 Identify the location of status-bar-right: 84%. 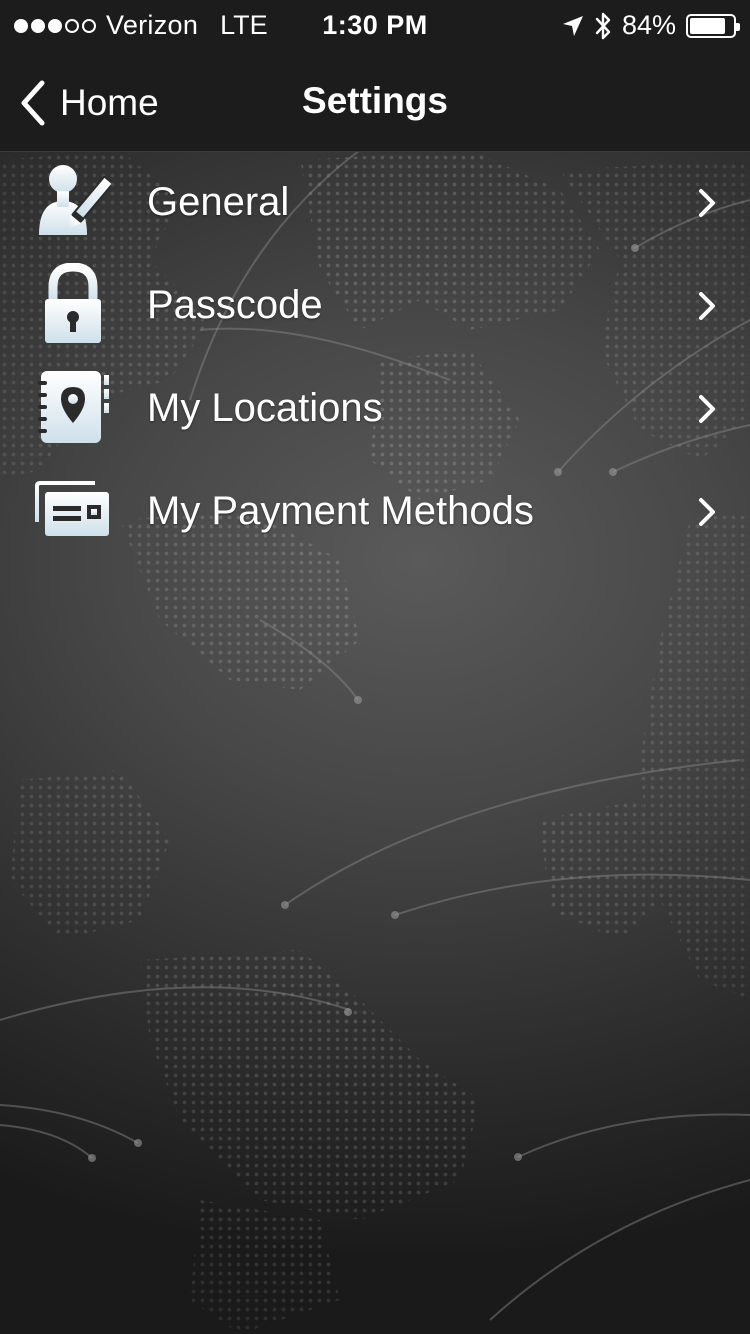
(651, 25).